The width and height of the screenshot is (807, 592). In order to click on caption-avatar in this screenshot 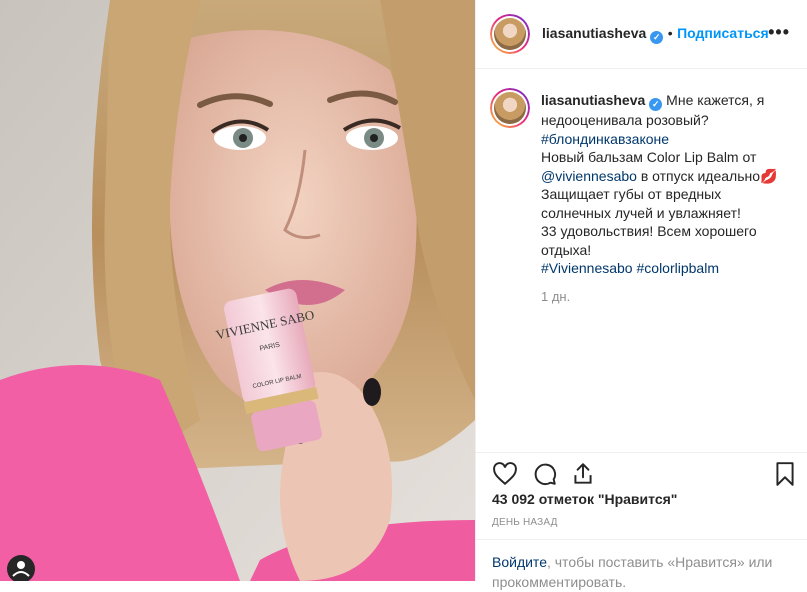, I will do `click(510, 108)`.